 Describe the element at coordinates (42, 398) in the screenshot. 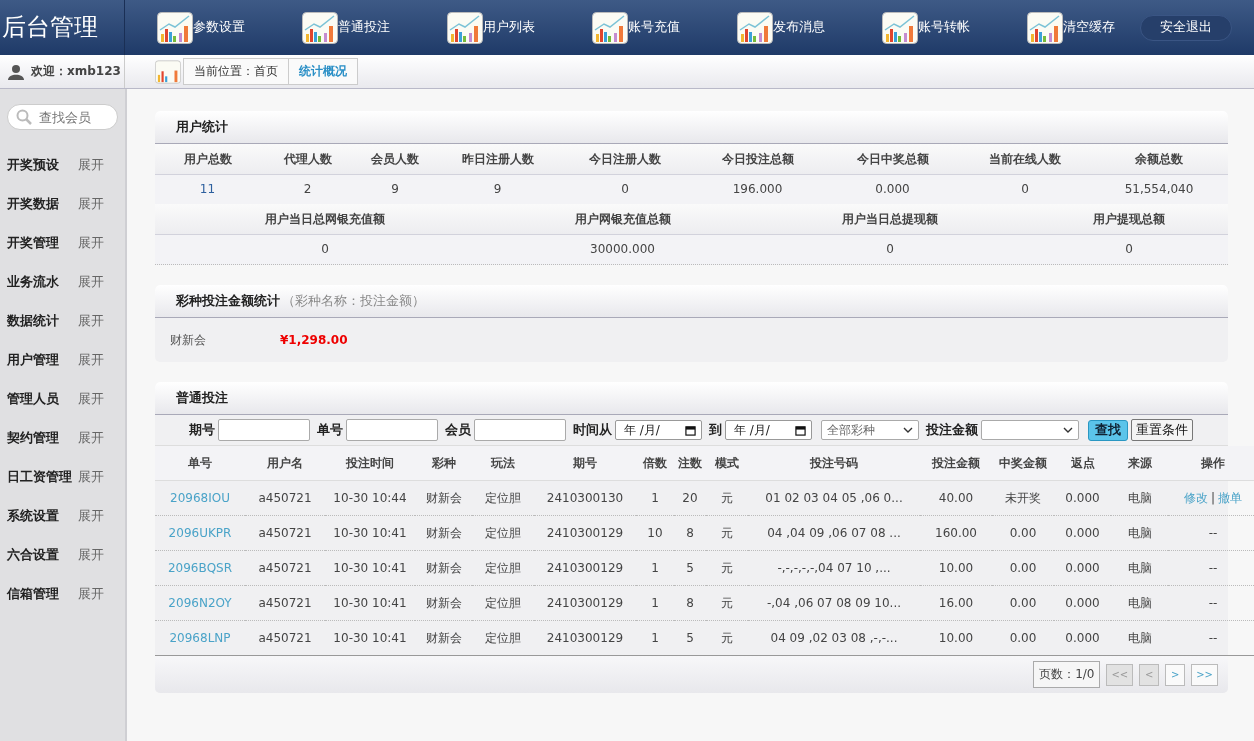

I see `sidebar-item: 管理人员` at that location.